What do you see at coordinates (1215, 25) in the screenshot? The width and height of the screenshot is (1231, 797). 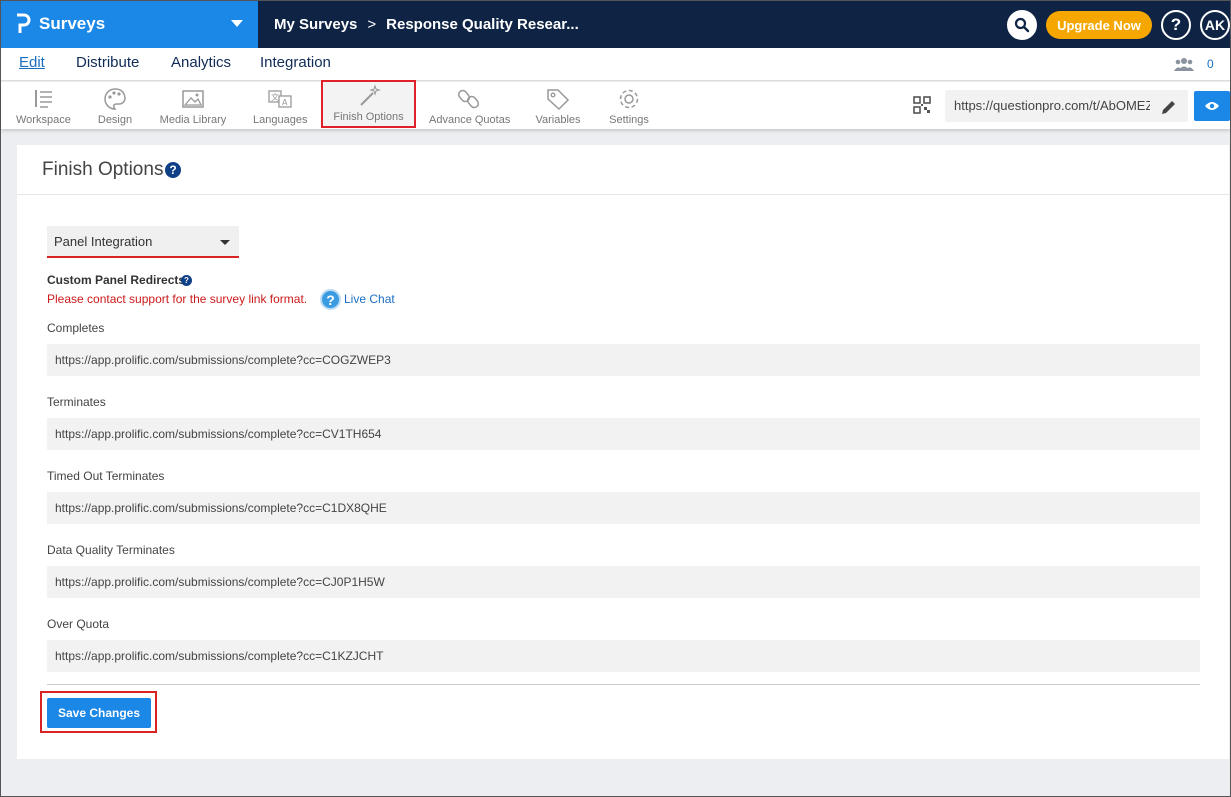 I see `avatar: AK` at bounding box center [1215, 25].